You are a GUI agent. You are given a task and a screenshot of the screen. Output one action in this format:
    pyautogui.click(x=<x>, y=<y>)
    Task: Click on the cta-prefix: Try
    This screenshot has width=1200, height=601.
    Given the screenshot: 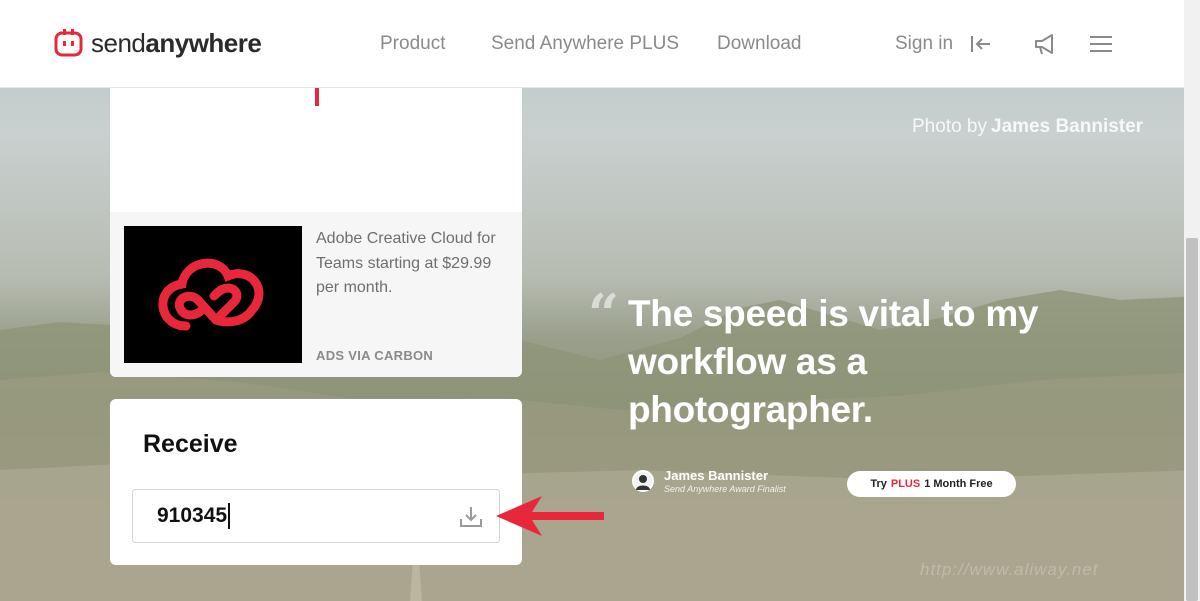 What is the action you would take?
    pyautogui.click(x=878, y=484)
    